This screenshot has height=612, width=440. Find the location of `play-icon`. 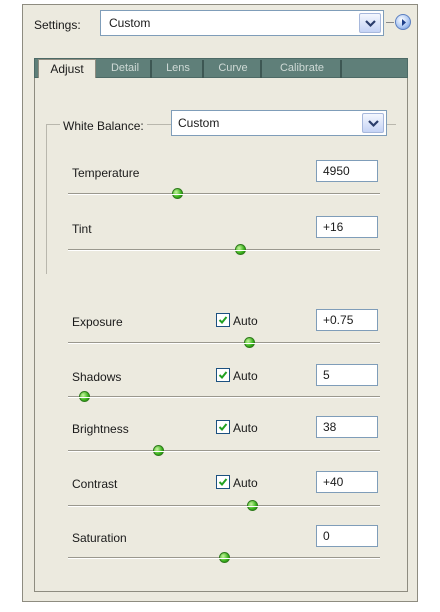

play-icon is located at coordinates (404, 22).